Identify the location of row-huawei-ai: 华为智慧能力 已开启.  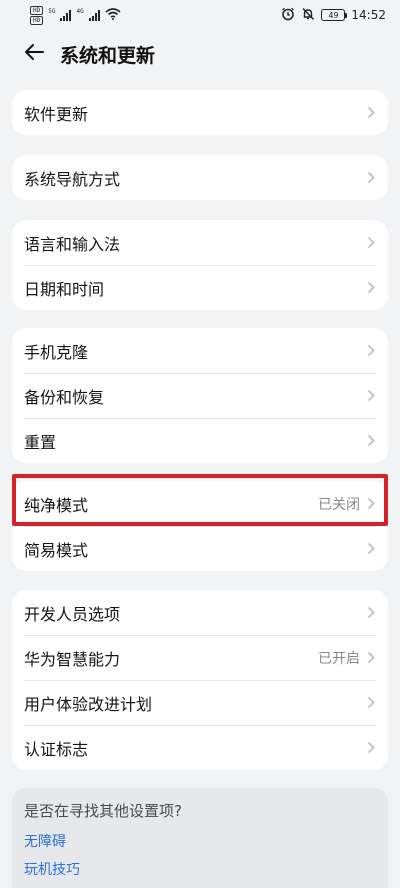
(200, 657).